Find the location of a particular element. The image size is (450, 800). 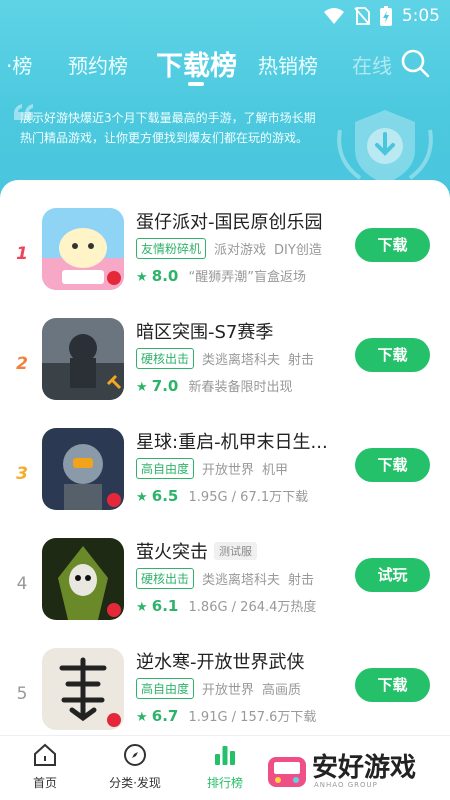

status-time: 5:05 is located at coordinates (420, 16).